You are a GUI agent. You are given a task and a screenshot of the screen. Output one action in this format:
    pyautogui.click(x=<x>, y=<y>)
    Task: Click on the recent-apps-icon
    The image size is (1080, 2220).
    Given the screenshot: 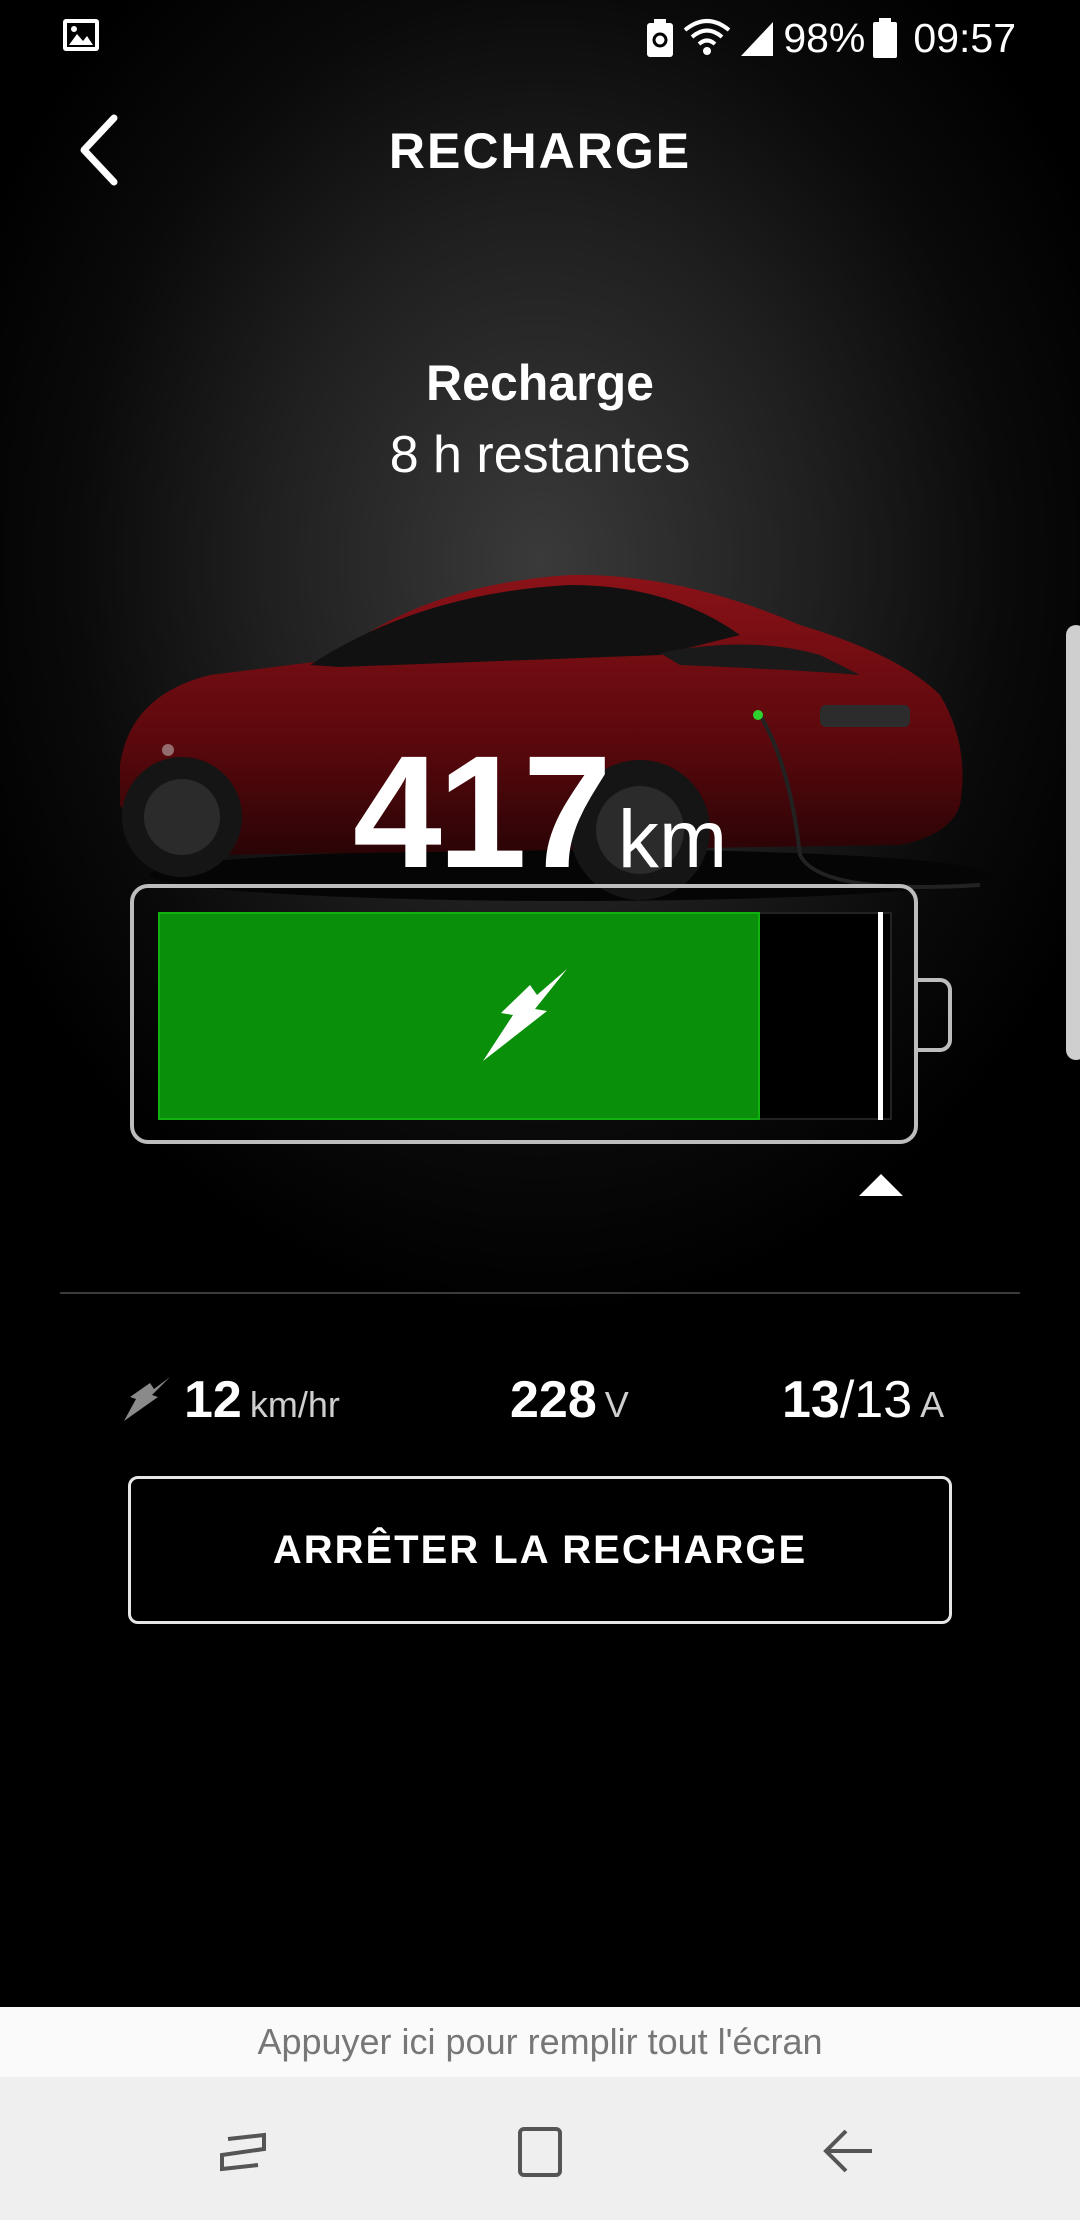 What is the action you would take?
    pyautogui.click(x=243, y=2152)
    